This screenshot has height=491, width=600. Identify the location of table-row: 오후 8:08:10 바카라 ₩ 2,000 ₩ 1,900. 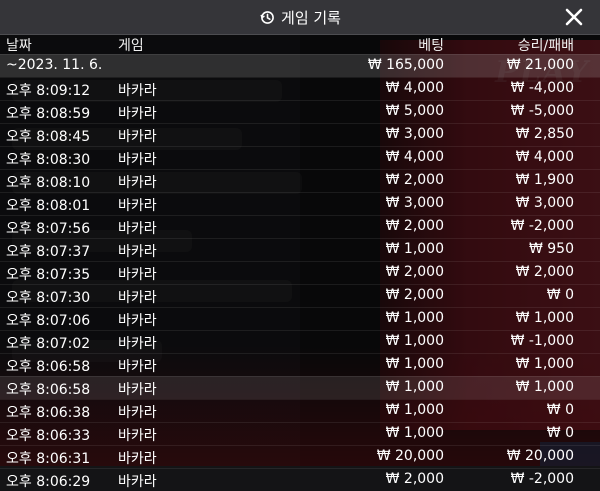
(300, 180).